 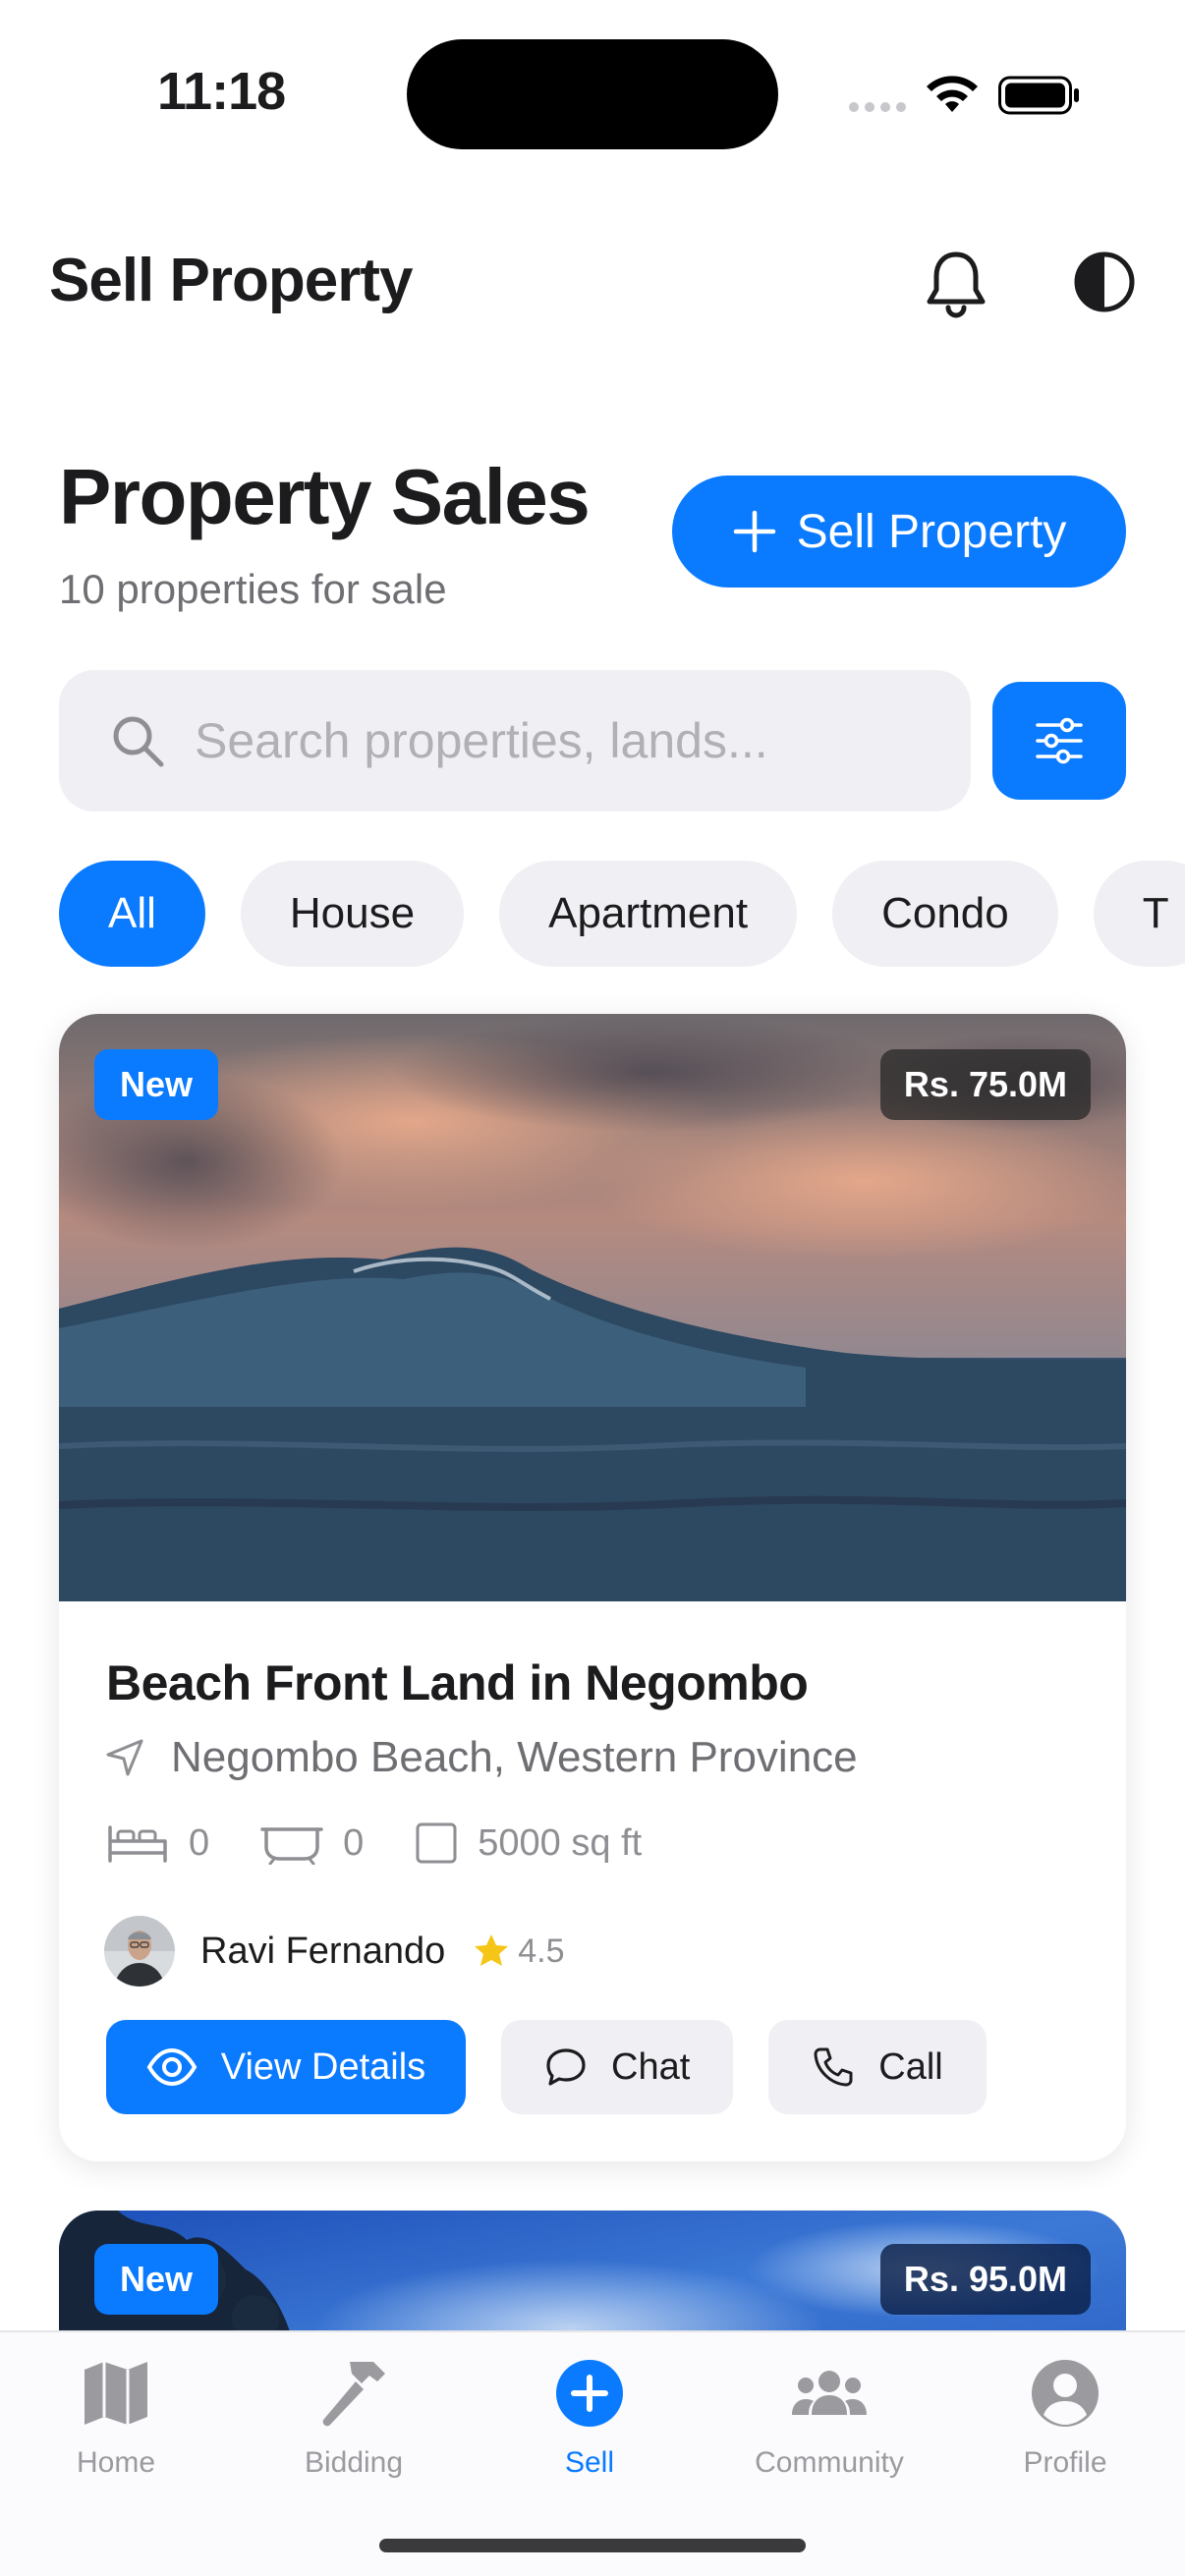 What do you see at coordinates (291, 1846) in the screenshot?
I see `bathtub-icon` at bounding box center [291, 1846].